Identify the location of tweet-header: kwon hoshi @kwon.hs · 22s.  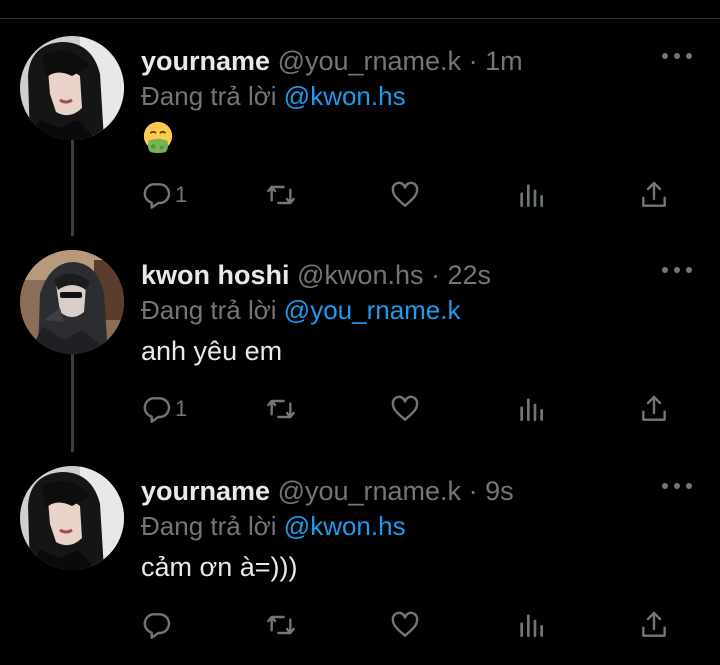
(316, 275).